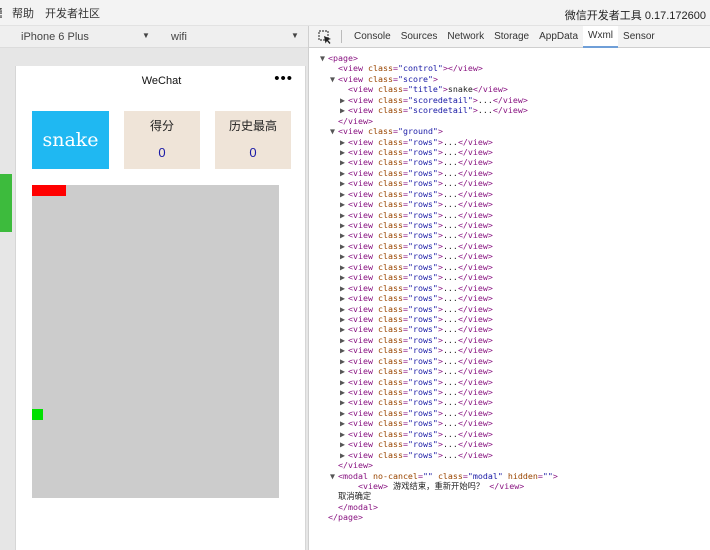 This screenshot has width=710, height=550. What do you see at coordinates (639, 37) in the screenshot?
I see `tab-sensor: Sensor` at bounding box center [639, 37].